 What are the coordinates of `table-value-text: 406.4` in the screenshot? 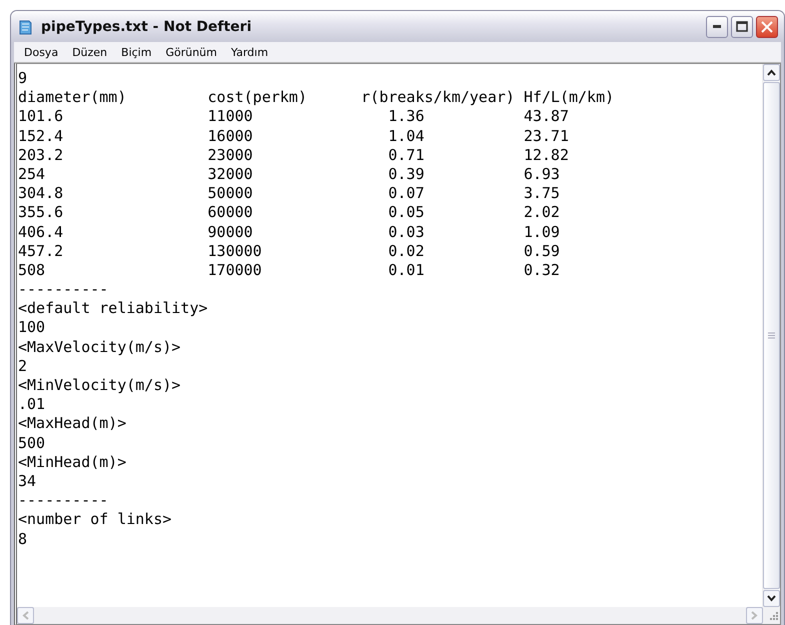 It's located at (41, 232).